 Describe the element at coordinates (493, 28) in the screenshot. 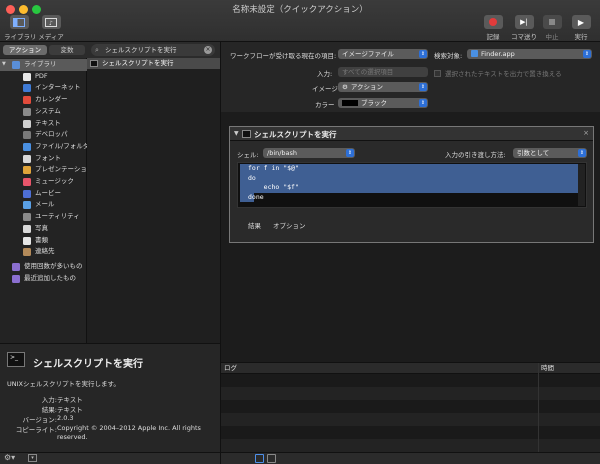

I see `record-button: 記録` at that location.